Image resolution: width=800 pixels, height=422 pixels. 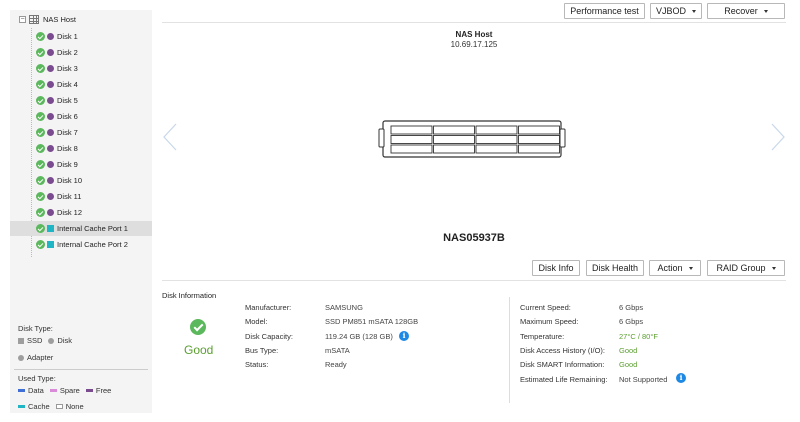 I want to click on disk-info-label: Disk Info, so click(x=556, y=268).